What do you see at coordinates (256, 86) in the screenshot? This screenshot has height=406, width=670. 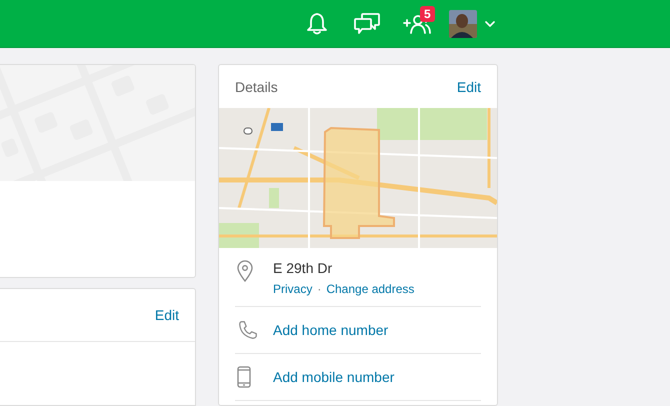 I see `card-title: Details` at bounding box center [256, 86].